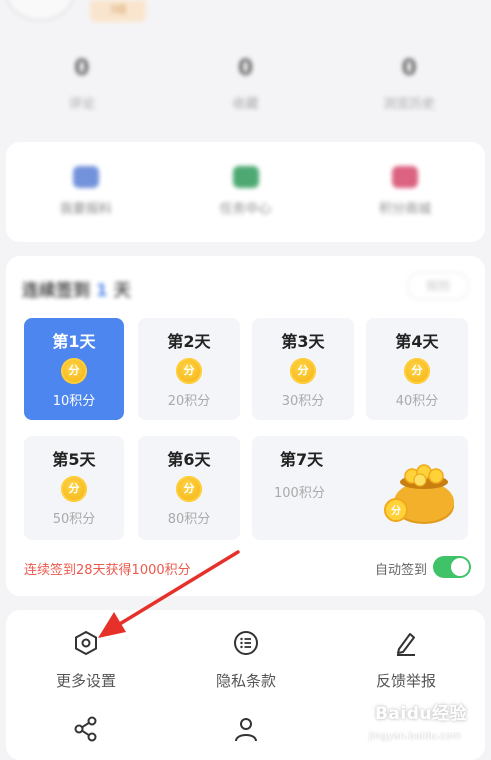 This screenshot has width=491, height=760. What do you see at coordinates (417, 401) in the screenshot?
I see `day-points: 40积分` at bounding box center [417, 401].